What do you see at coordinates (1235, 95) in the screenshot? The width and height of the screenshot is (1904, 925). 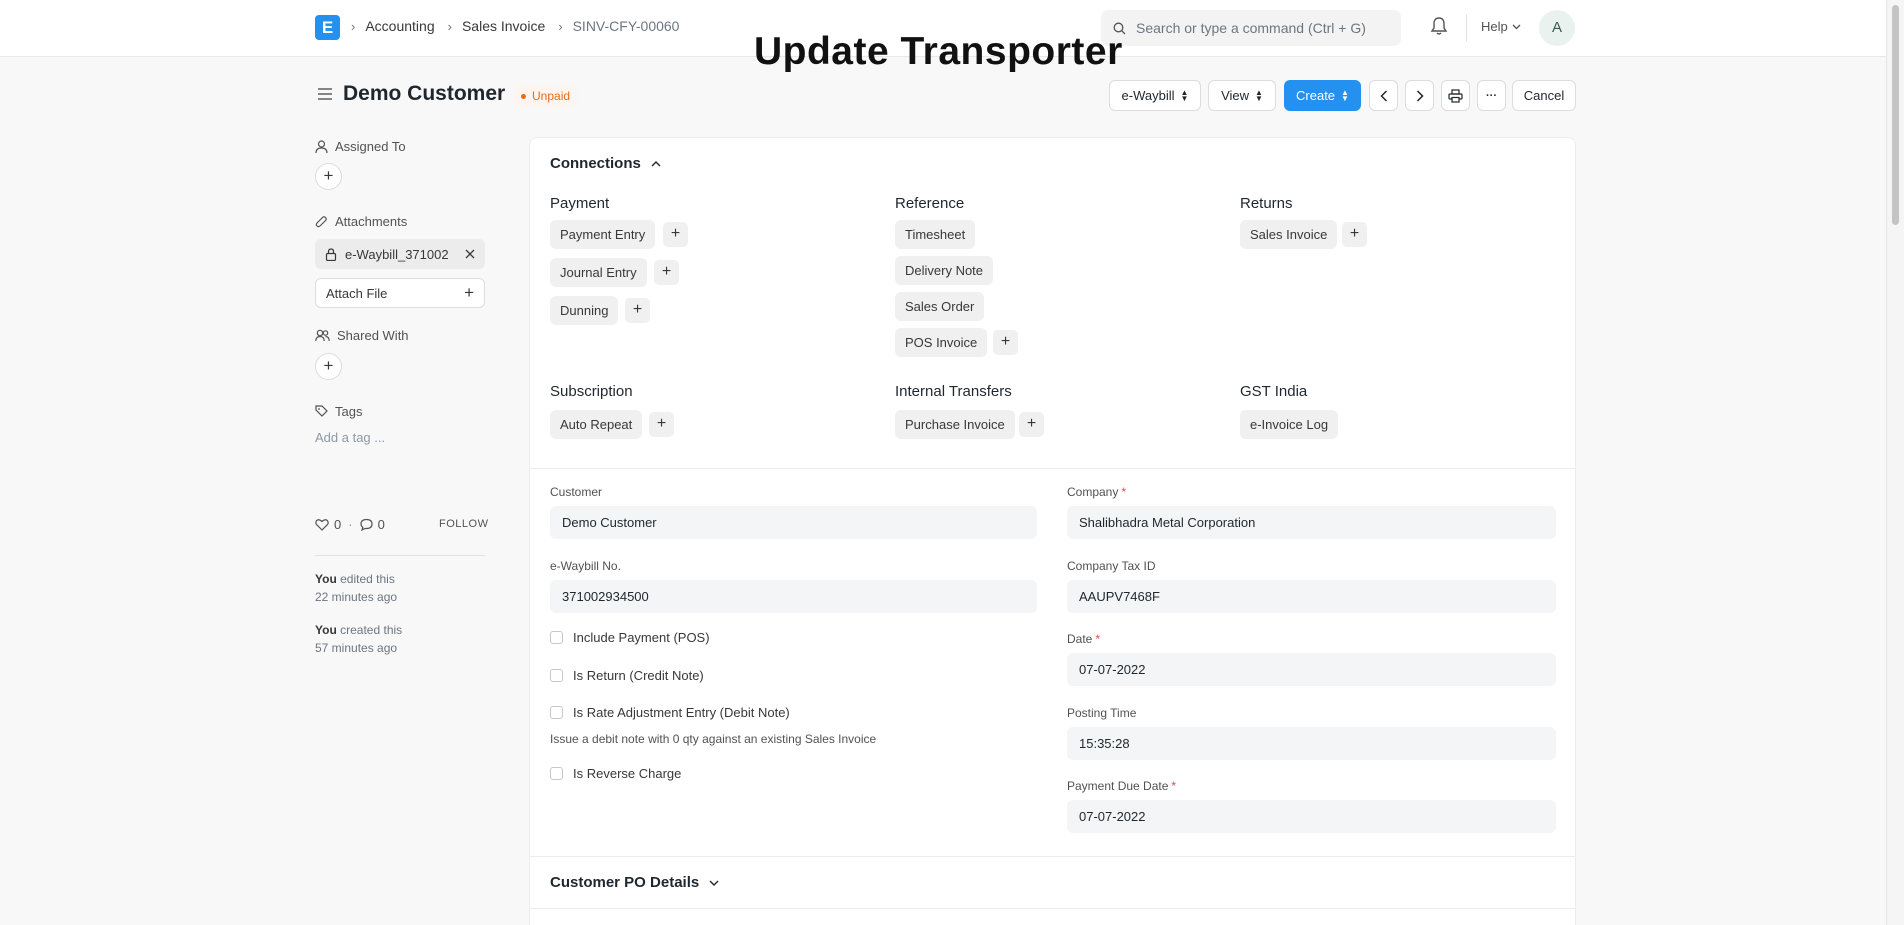 I see `view-label: View` at bounding box center [1235, 95].